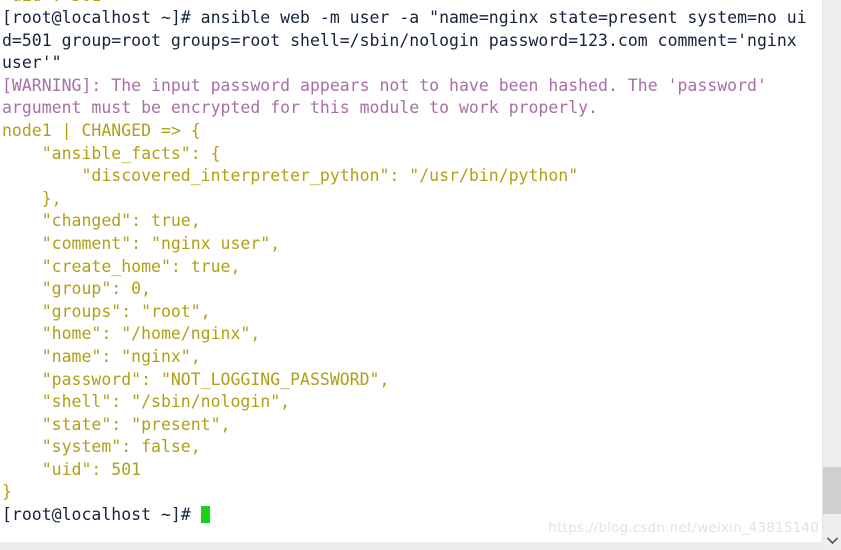 This screenshot has width=841, height=550. What do you see at coordinates (411, 3) in the screenshot?
I see `clipped-previous-line: "uid": 501` at bounding box center [411, 3].